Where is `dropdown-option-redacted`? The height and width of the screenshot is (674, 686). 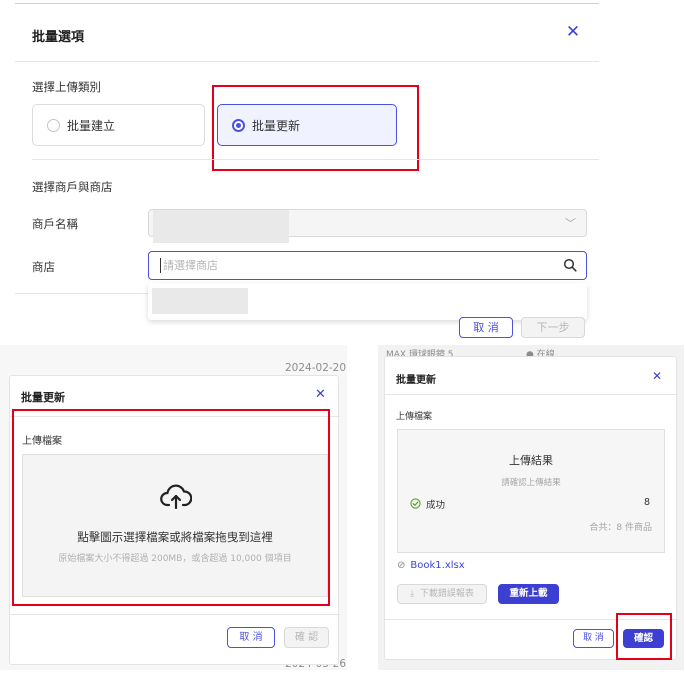 dropdown-option-redacted is located at coordinates (200, 301).